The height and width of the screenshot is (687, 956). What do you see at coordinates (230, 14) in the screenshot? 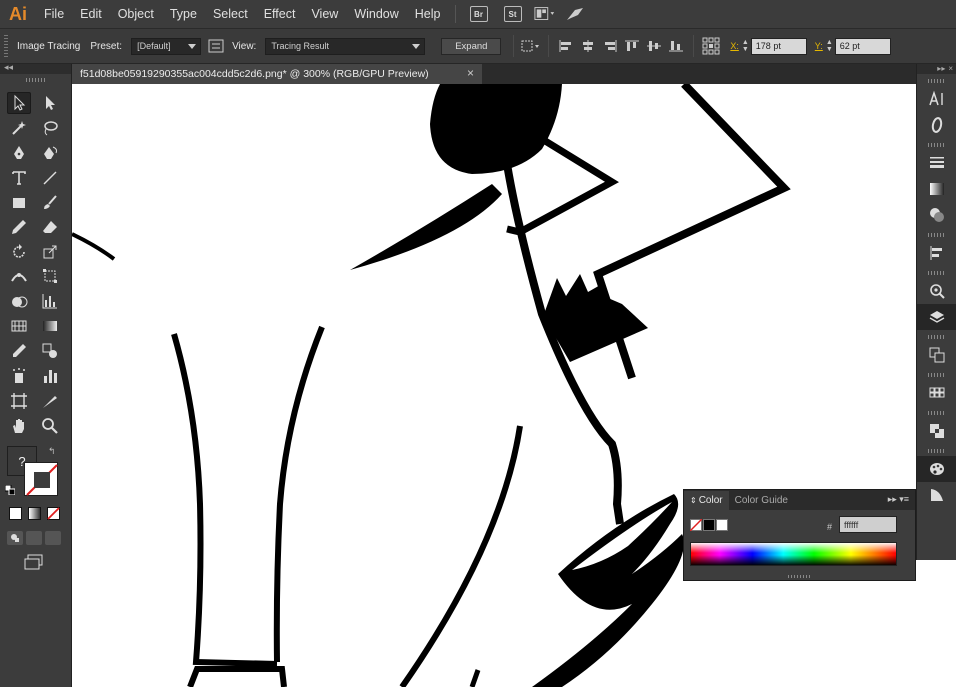
I see `menu-select: Select` at bounding box center [230, 14].